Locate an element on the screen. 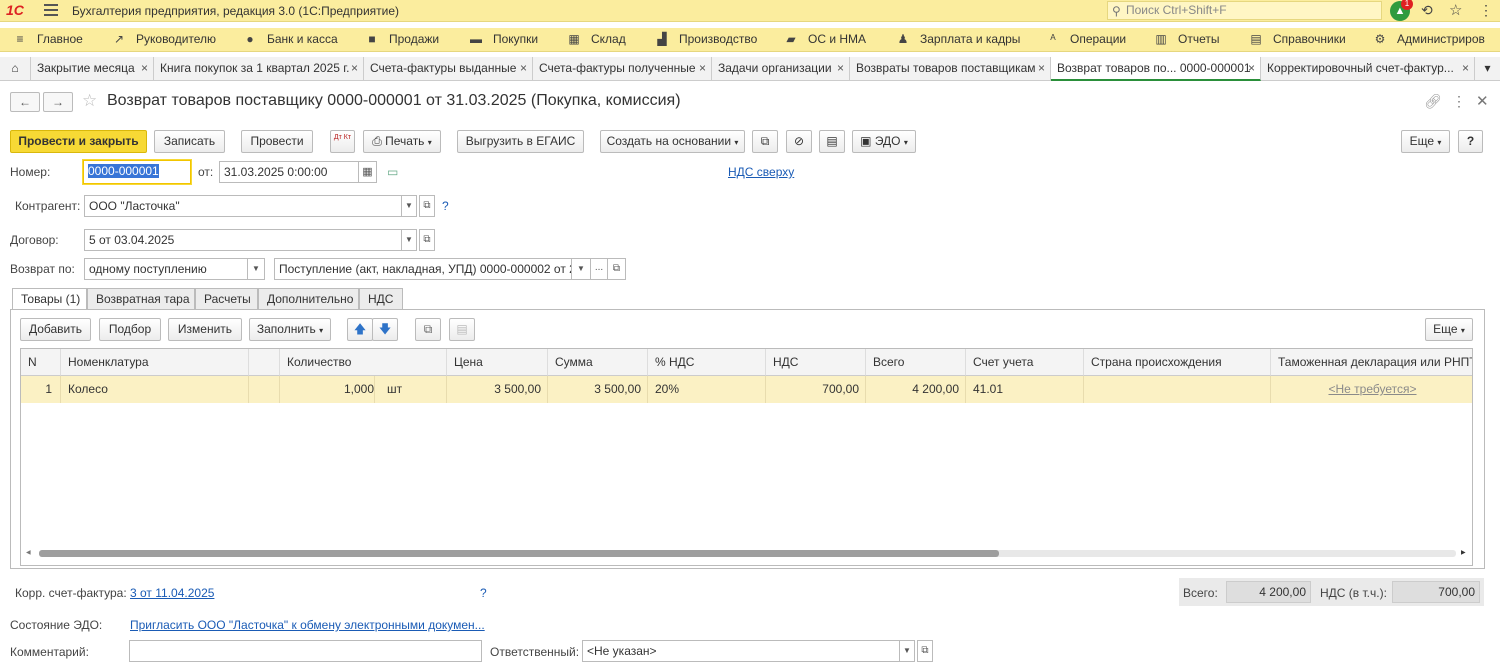 This screenshot has width=1500, height=662. menu-item-main: ≡ Главное is located at coordinates (47, 39).